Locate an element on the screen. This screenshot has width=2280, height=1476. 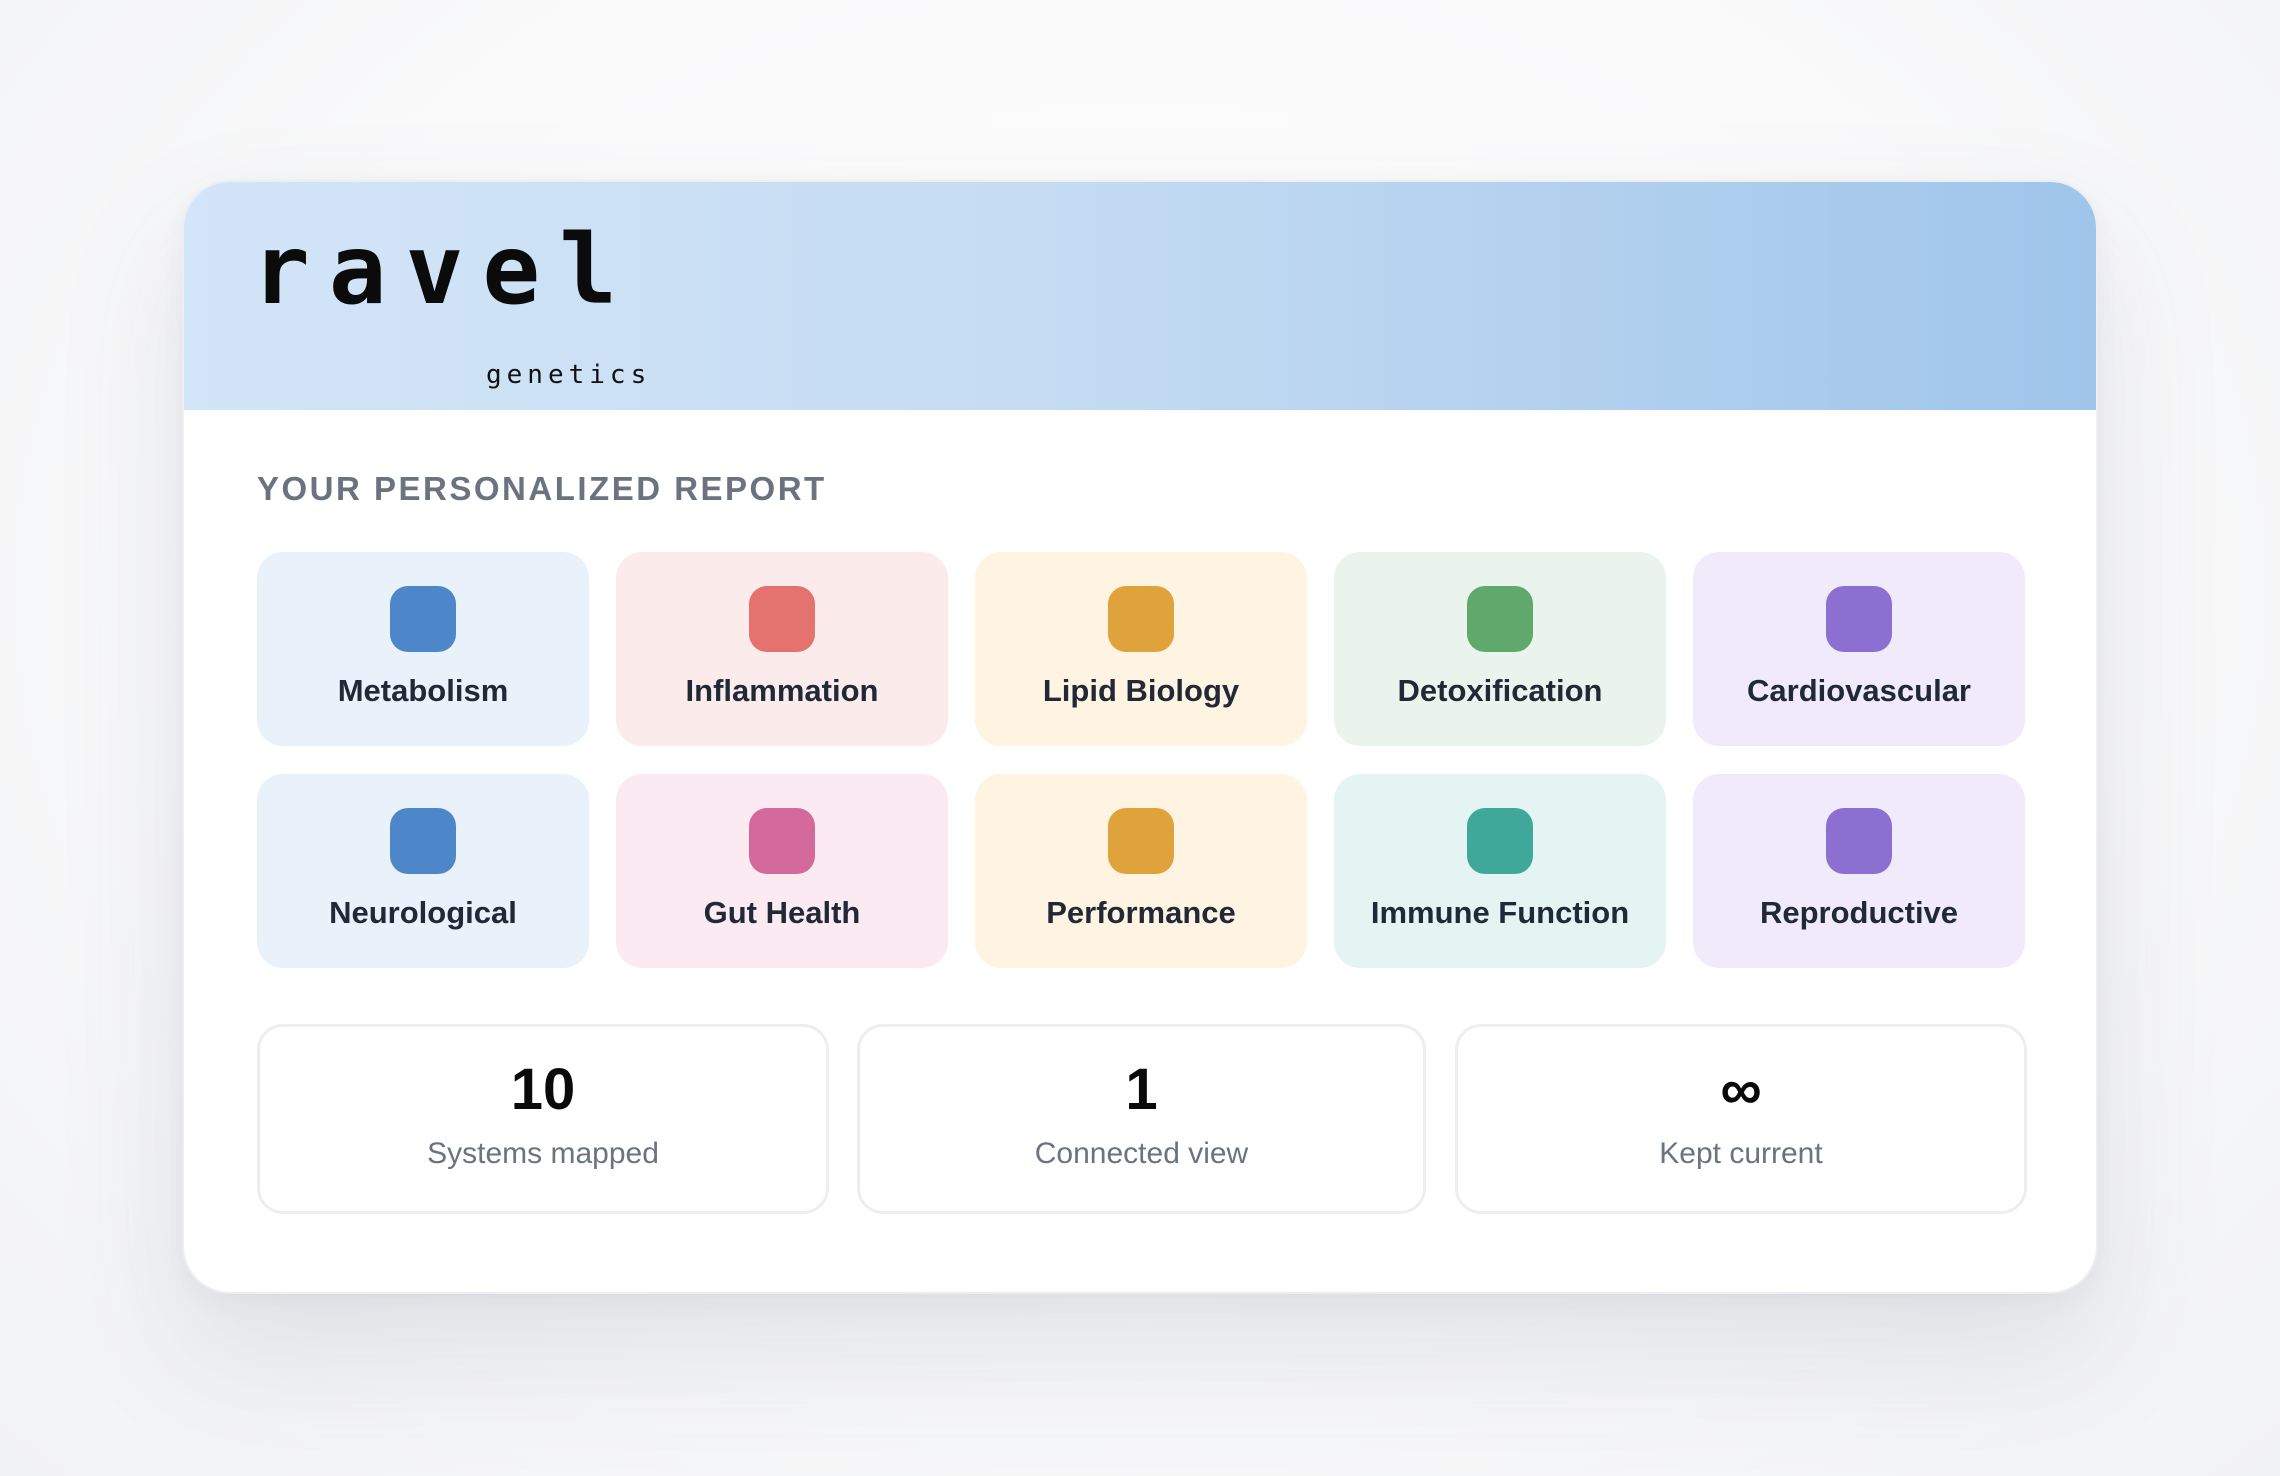
logo-wordmark: ravel is located at coordinates (444, 270).